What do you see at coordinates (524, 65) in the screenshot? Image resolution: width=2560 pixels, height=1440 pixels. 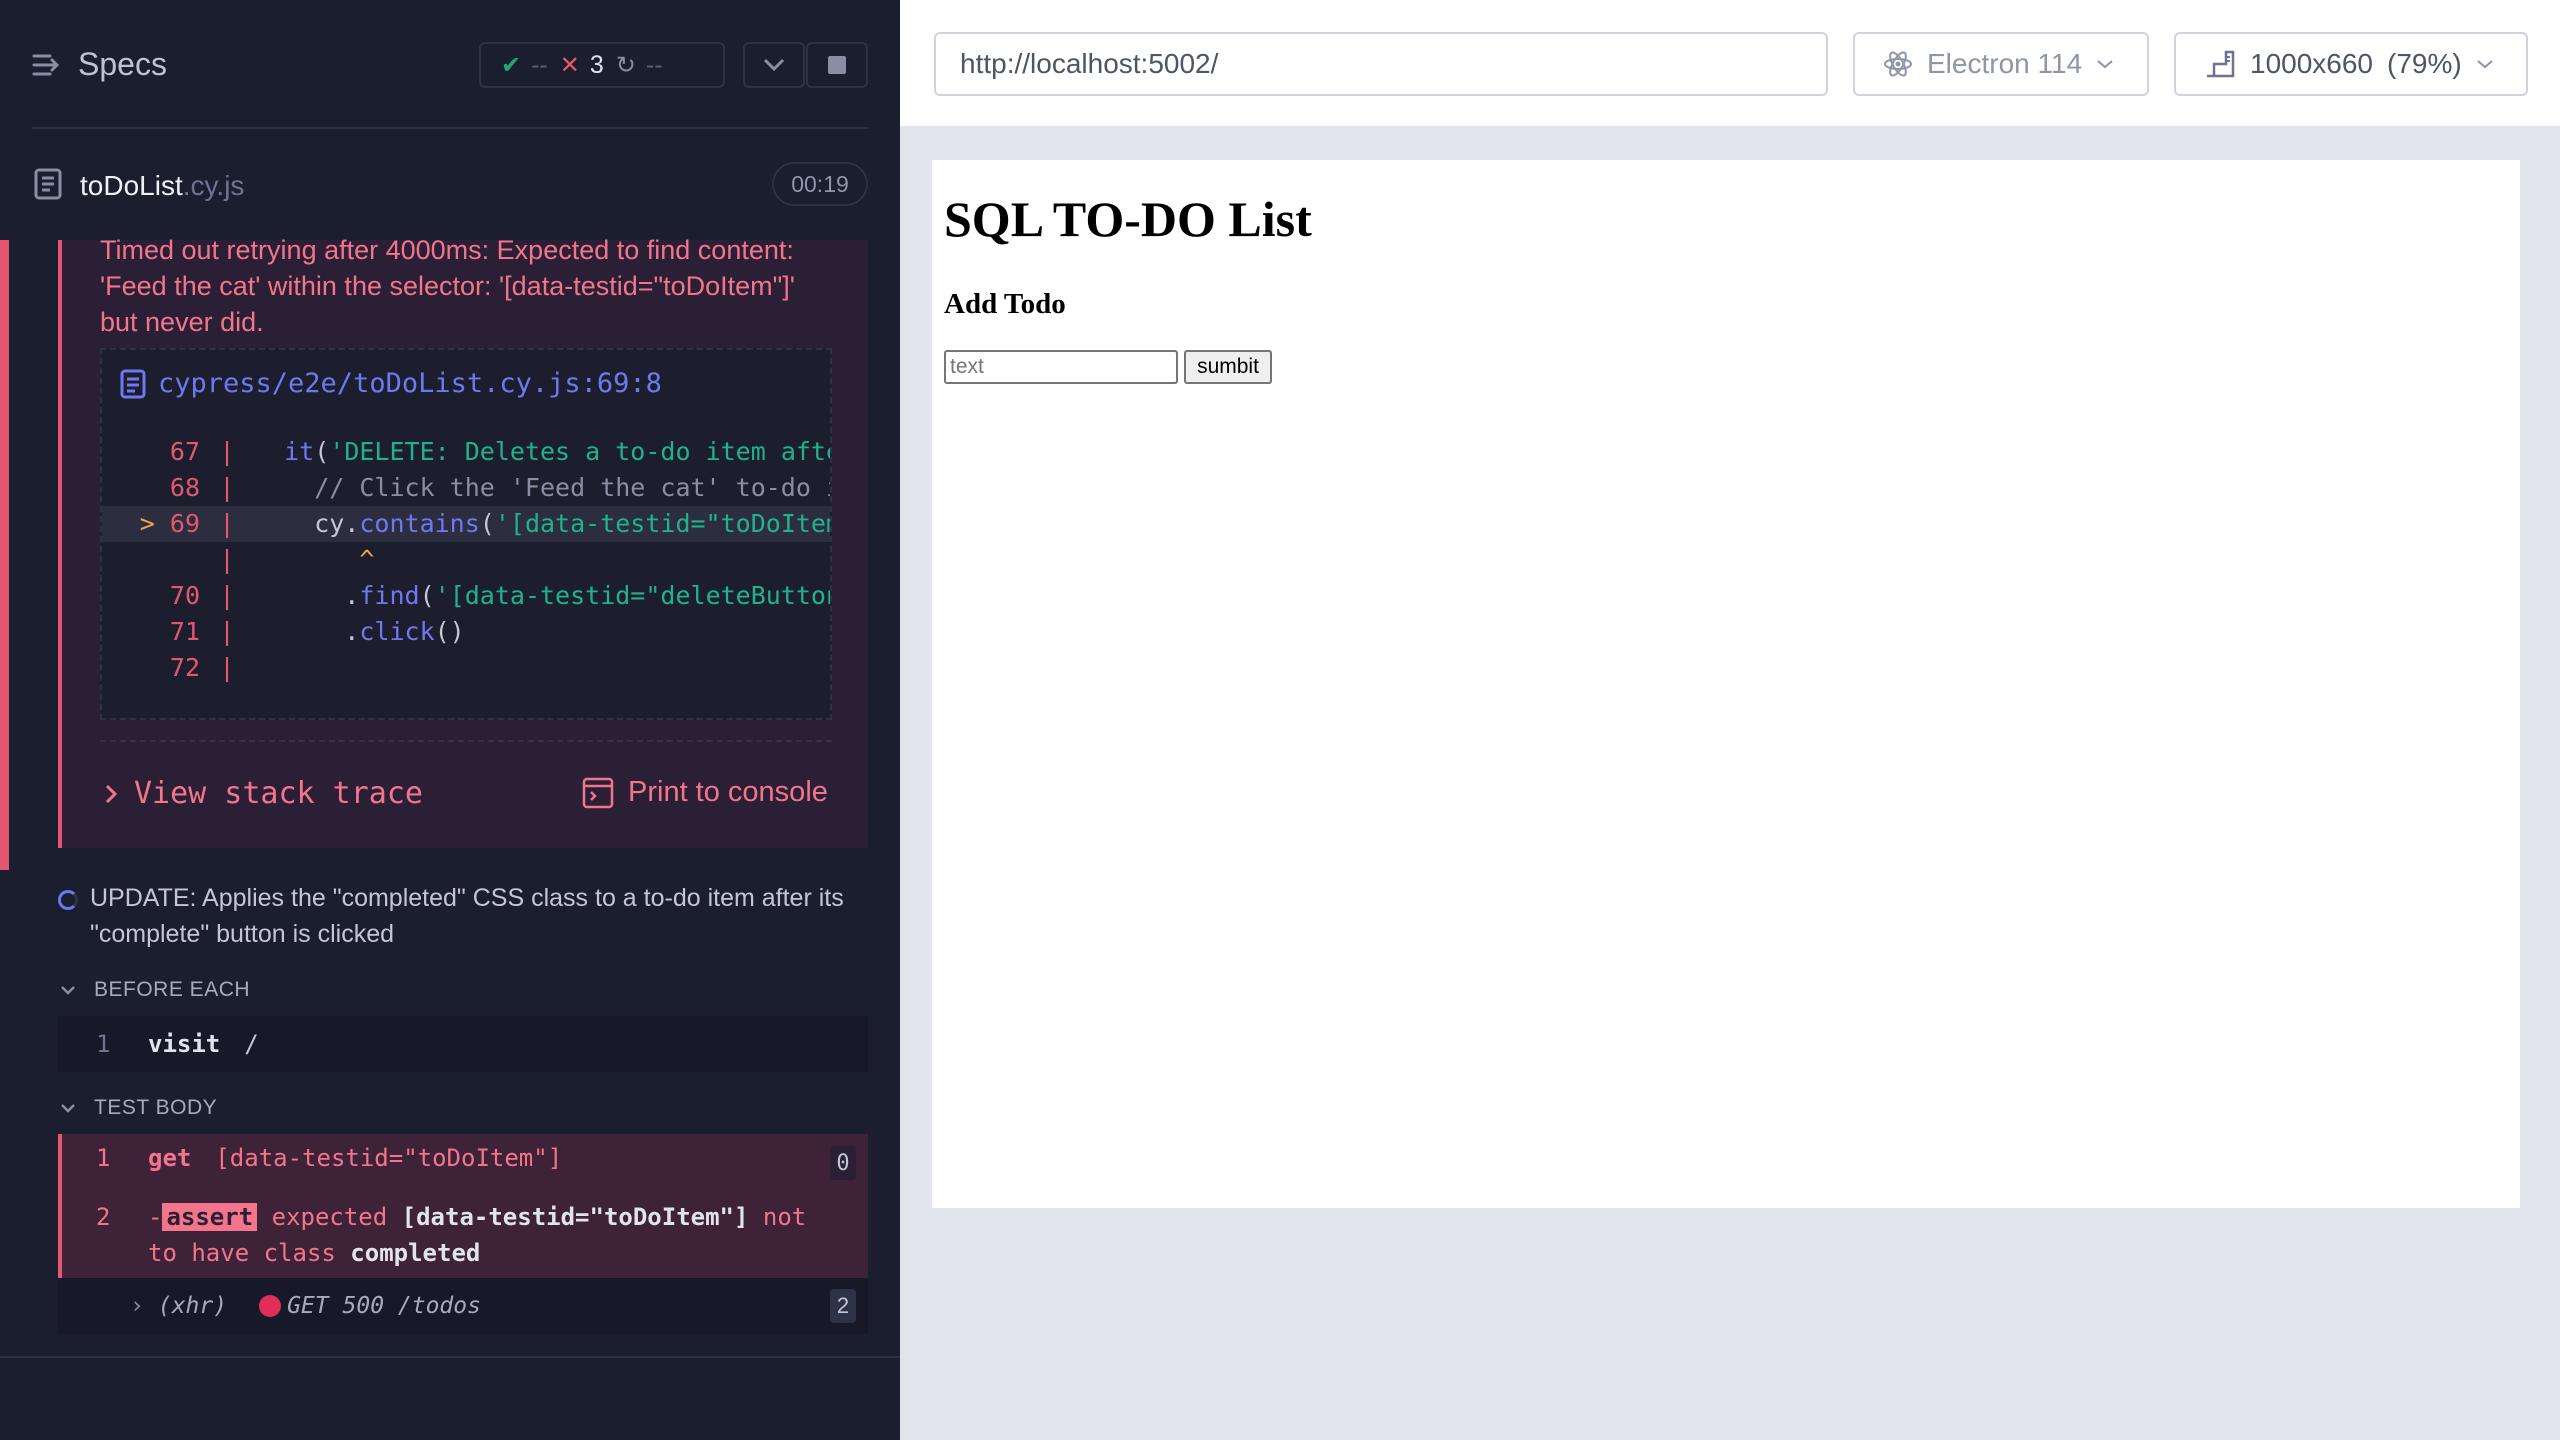 I see `passed-stat: ✔ --` at bounding box center [524, 65].